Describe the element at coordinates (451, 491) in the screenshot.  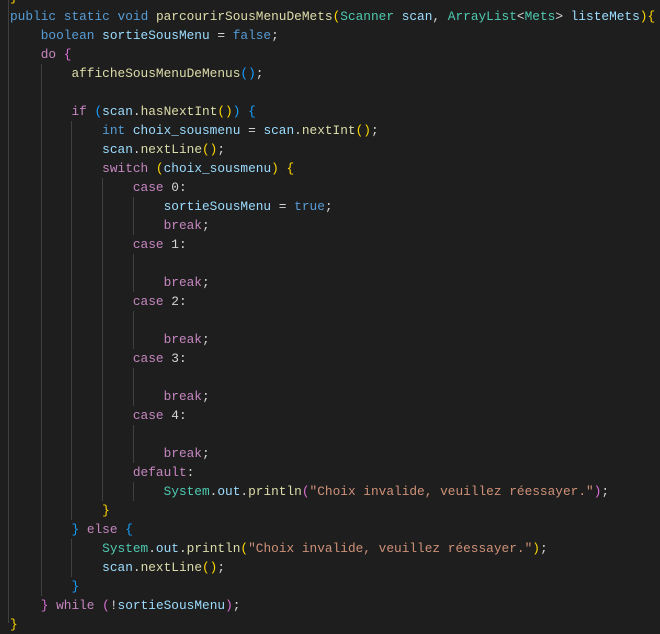
I see `code-token: "Choix invalide, veuillez réessayer."` at that location.